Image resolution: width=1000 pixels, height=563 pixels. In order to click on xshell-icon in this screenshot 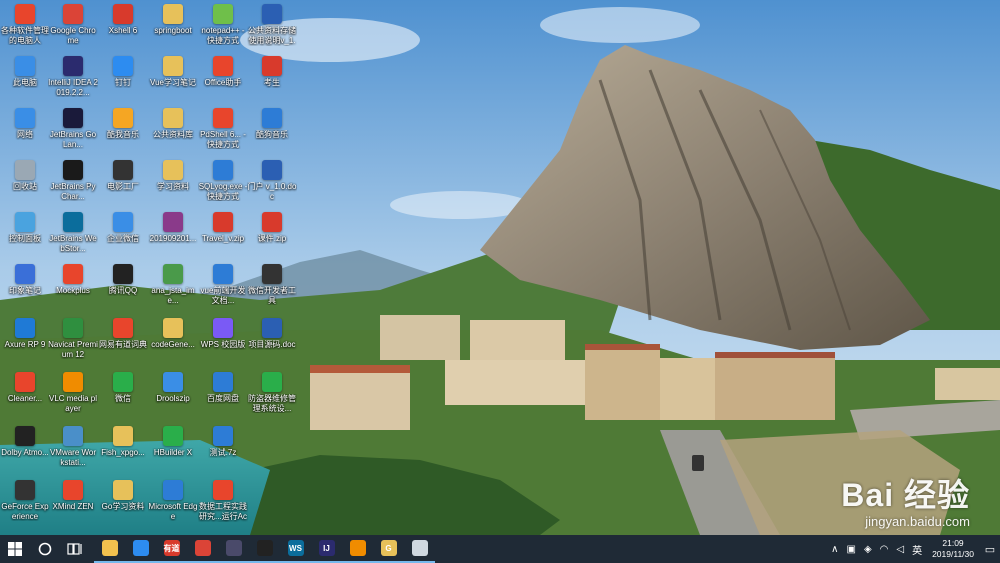, I will do `click(123, 14)`.